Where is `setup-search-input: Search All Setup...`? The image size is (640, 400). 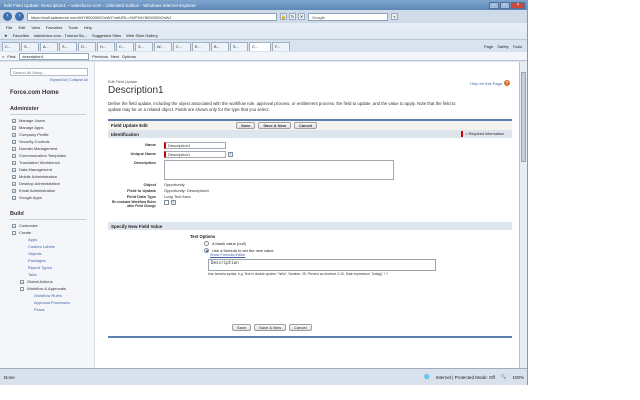
setup-search-input: Search All Setup... is located at coordinates (49, 72).